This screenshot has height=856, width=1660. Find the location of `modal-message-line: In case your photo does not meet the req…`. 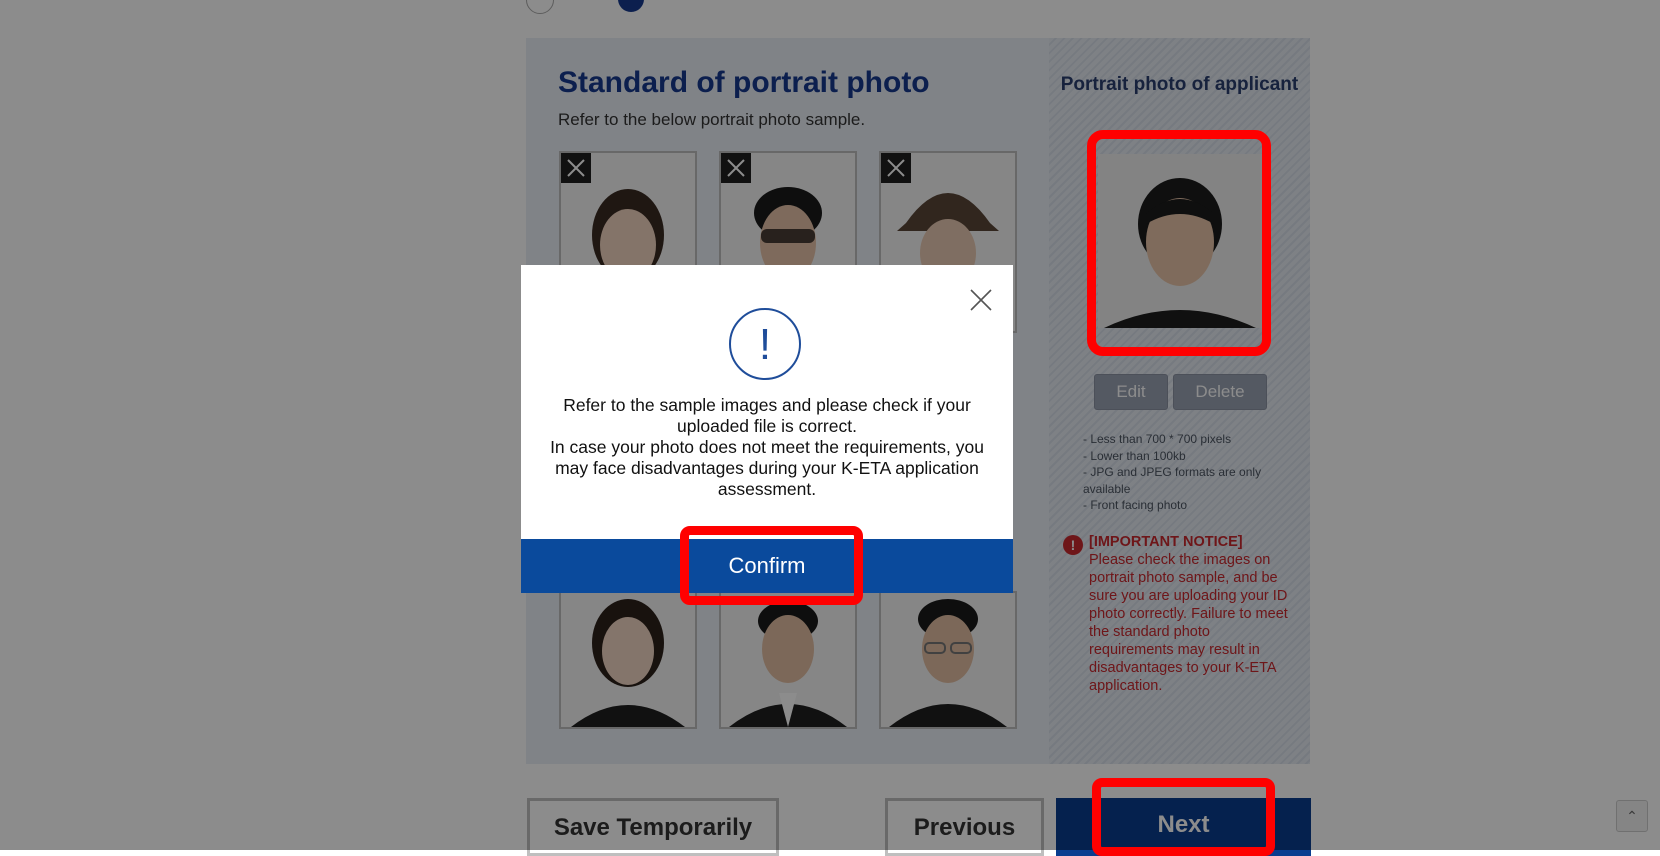

modal-message-line: In case your photo does not meet the req… is located at coordinates (767, 468).